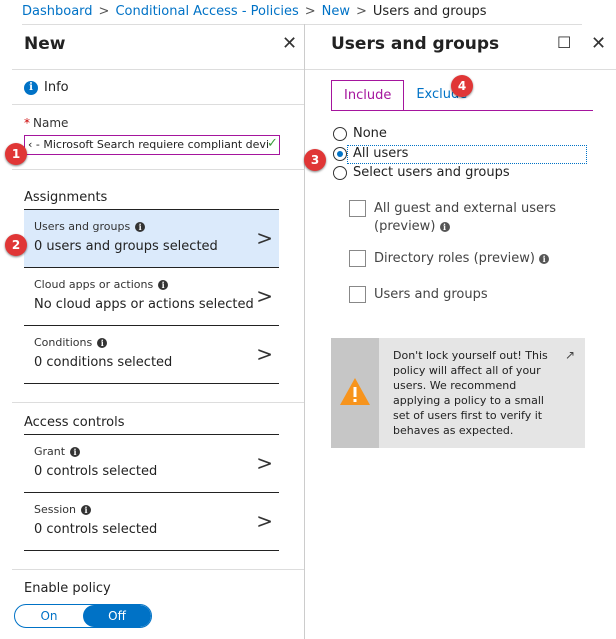 This screenshot has height=639, width=616. What do you see at coordinates (16, 245) in the screenshot?
I see `annotation-badge: 2` at bounding box center [16, 245].